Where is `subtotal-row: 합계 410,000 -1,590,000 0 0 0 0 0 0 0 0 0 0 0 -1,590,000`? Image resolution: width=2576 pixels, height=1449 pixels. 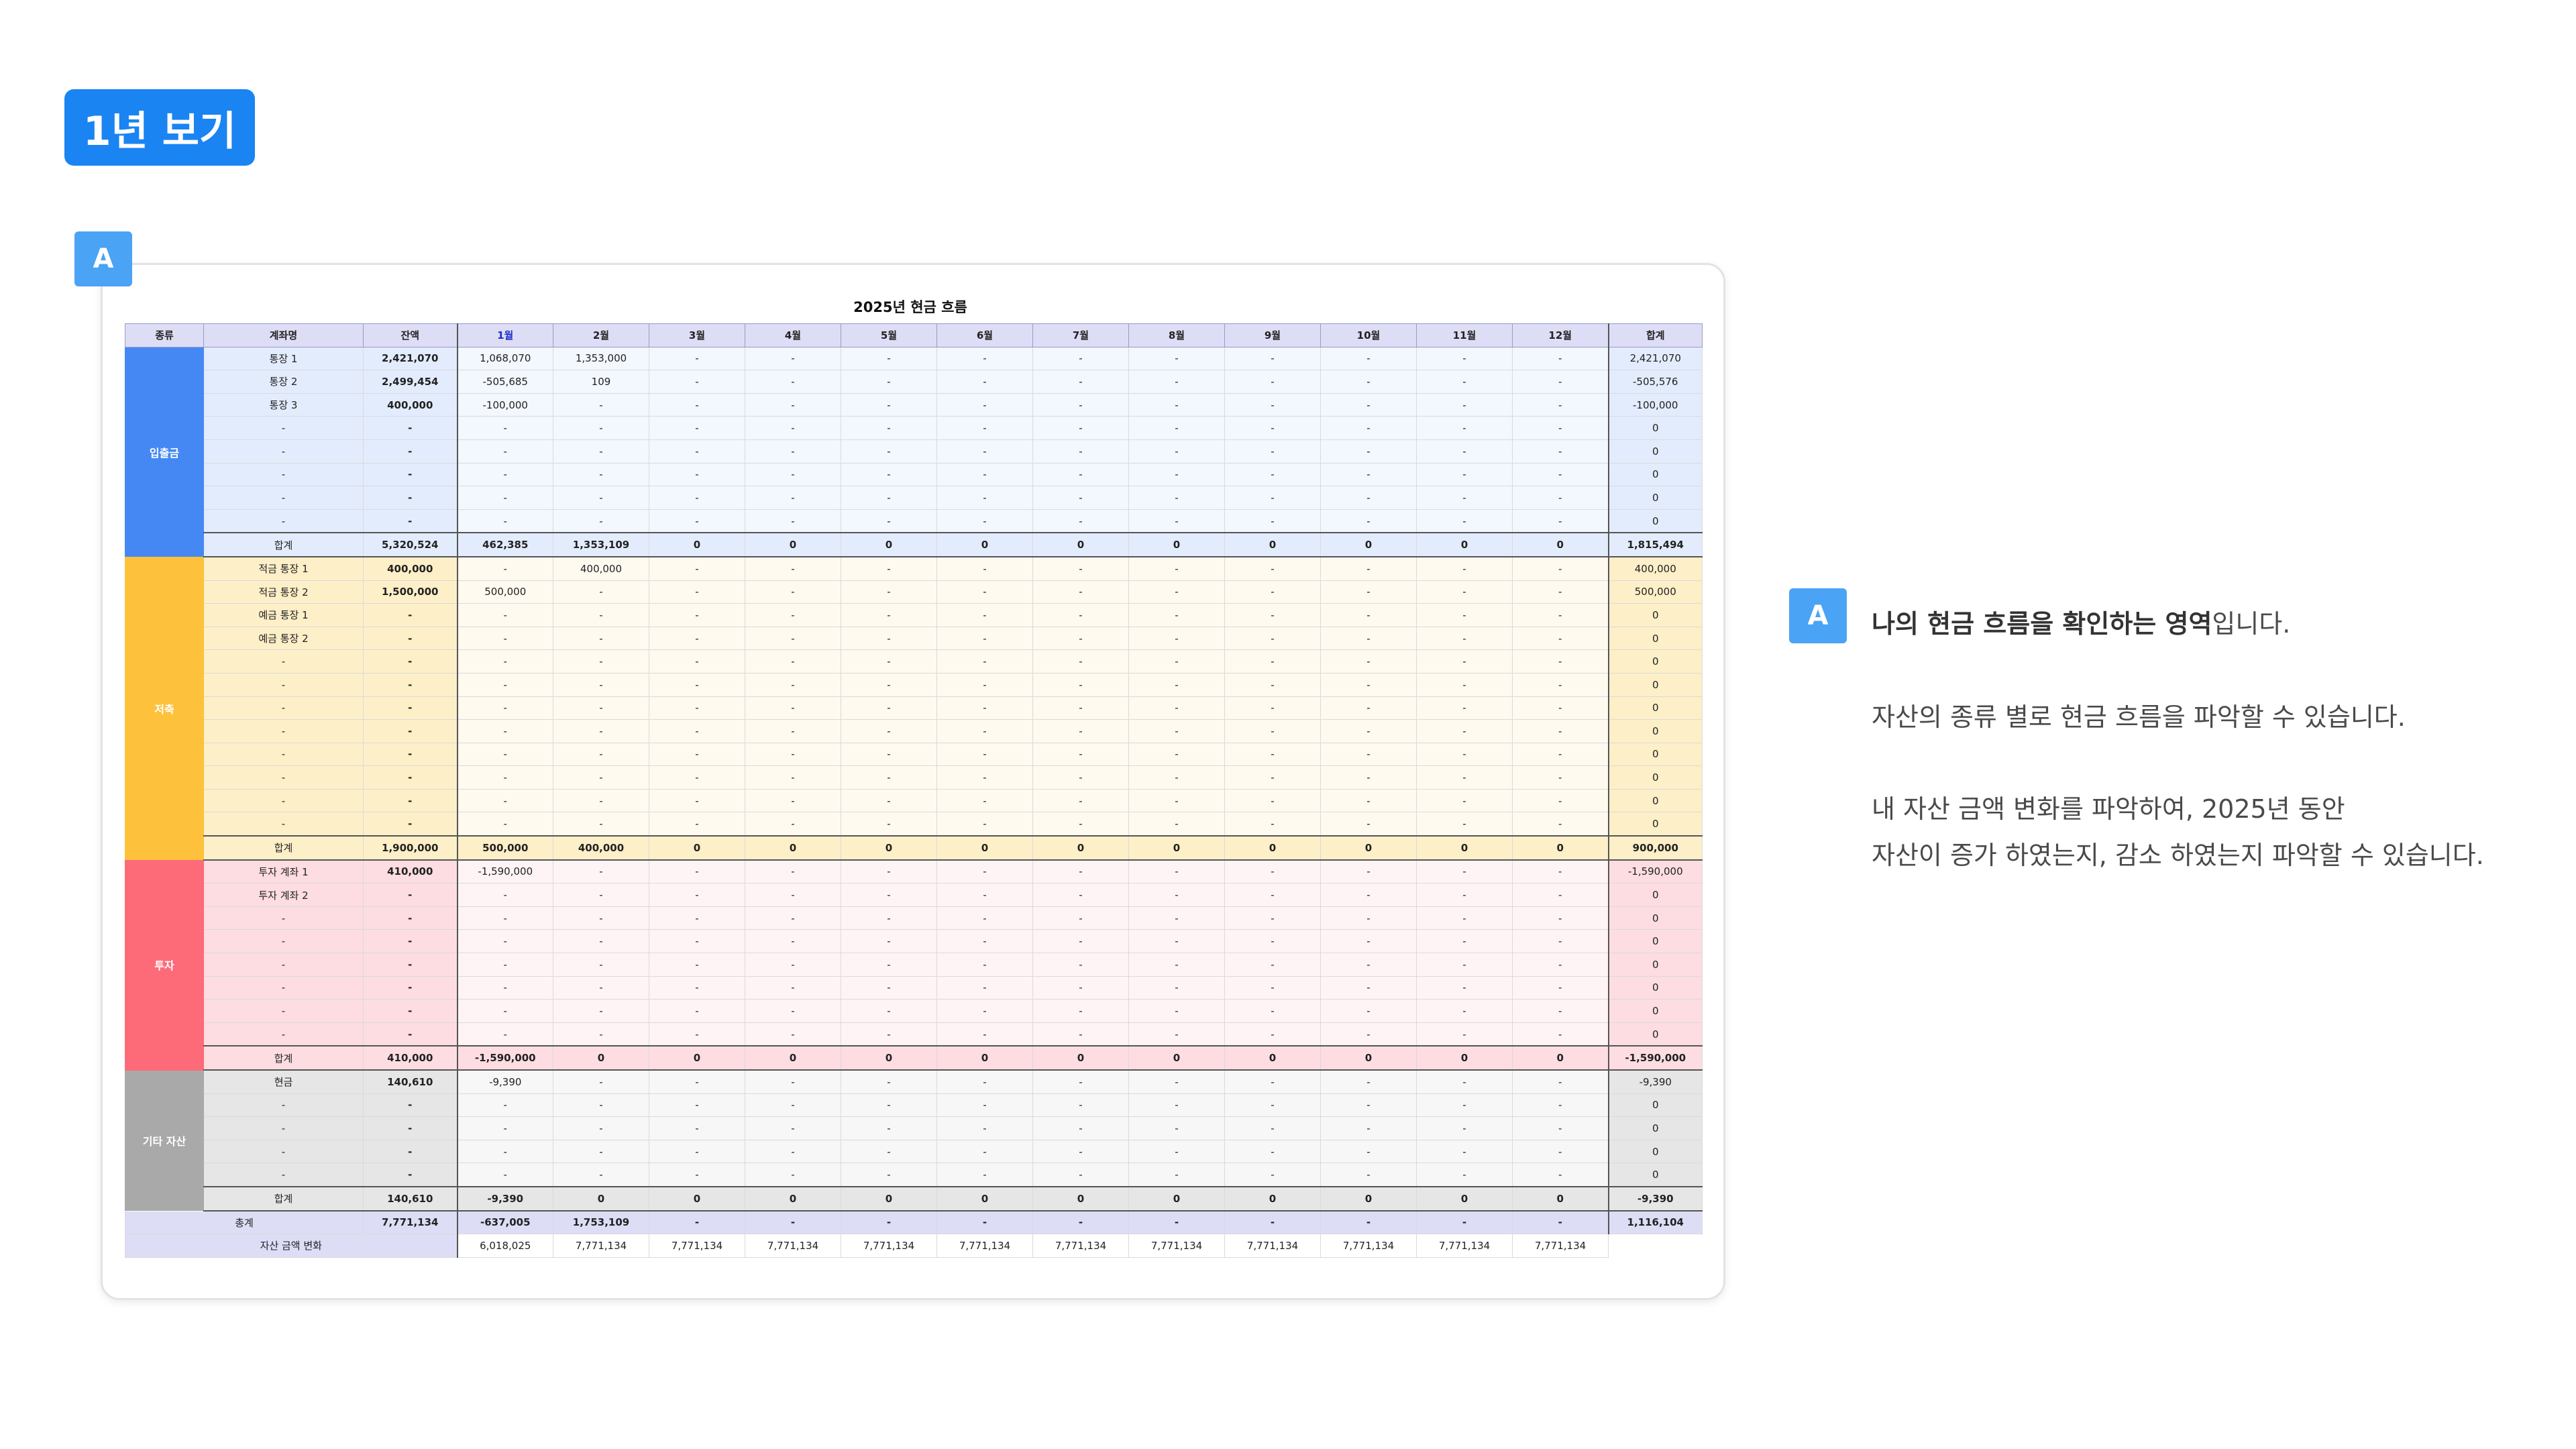
subtotal-row: 합계 410,000 -1,590,000 0 0 0 0 0 0 0 0 0 0 0 -1,590,000 is located at coordinates (914, 1058).